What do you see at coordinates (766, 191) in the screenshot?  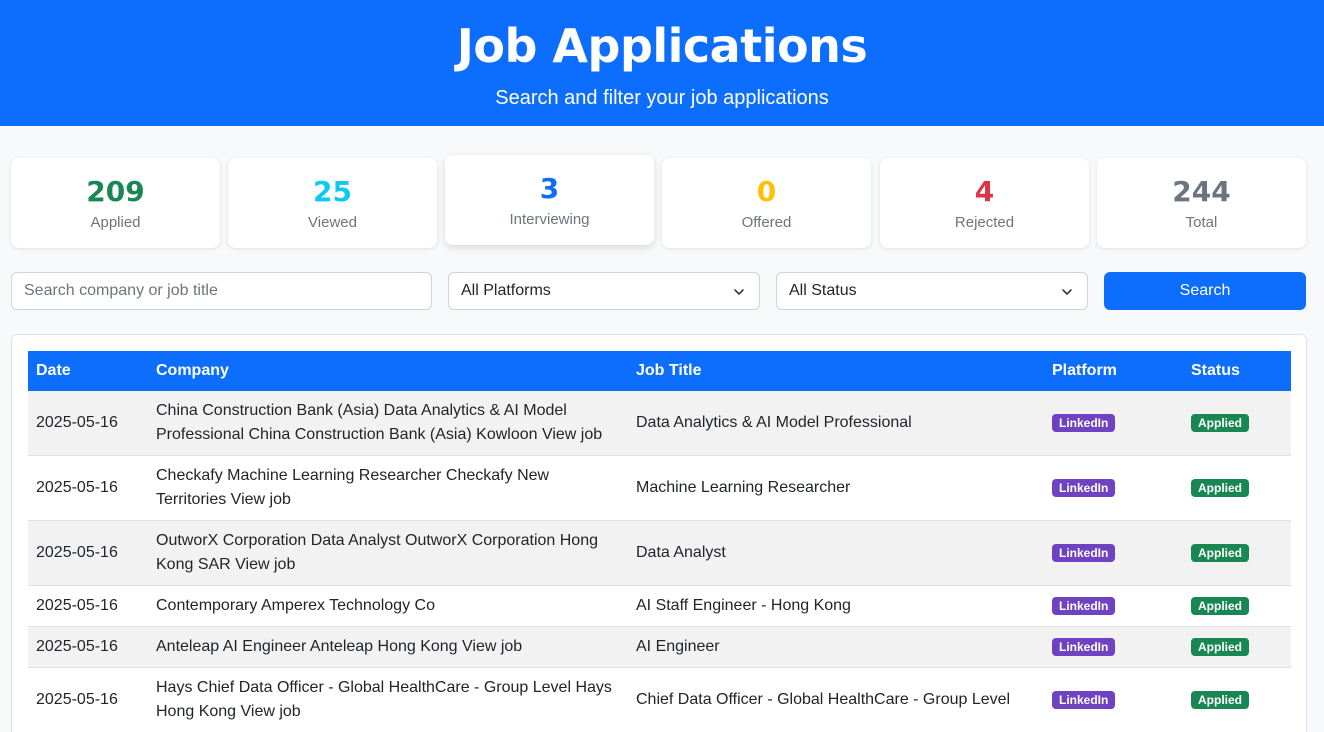 I see `stat-value: 0` at bounding box center [766, 191].